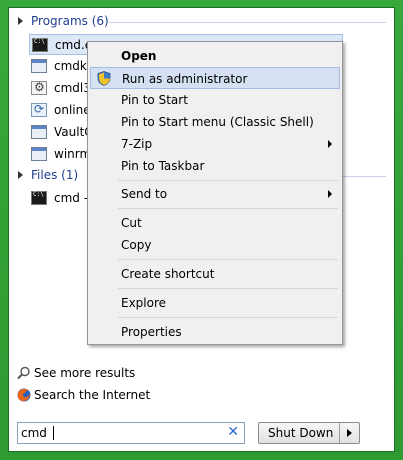 Image resolution: width=403 pixels, height=460 pixels. What do you see at coordinates (24, 395) in the screenshot?
I see `firefox-icon` at bounding box center [24, 395].